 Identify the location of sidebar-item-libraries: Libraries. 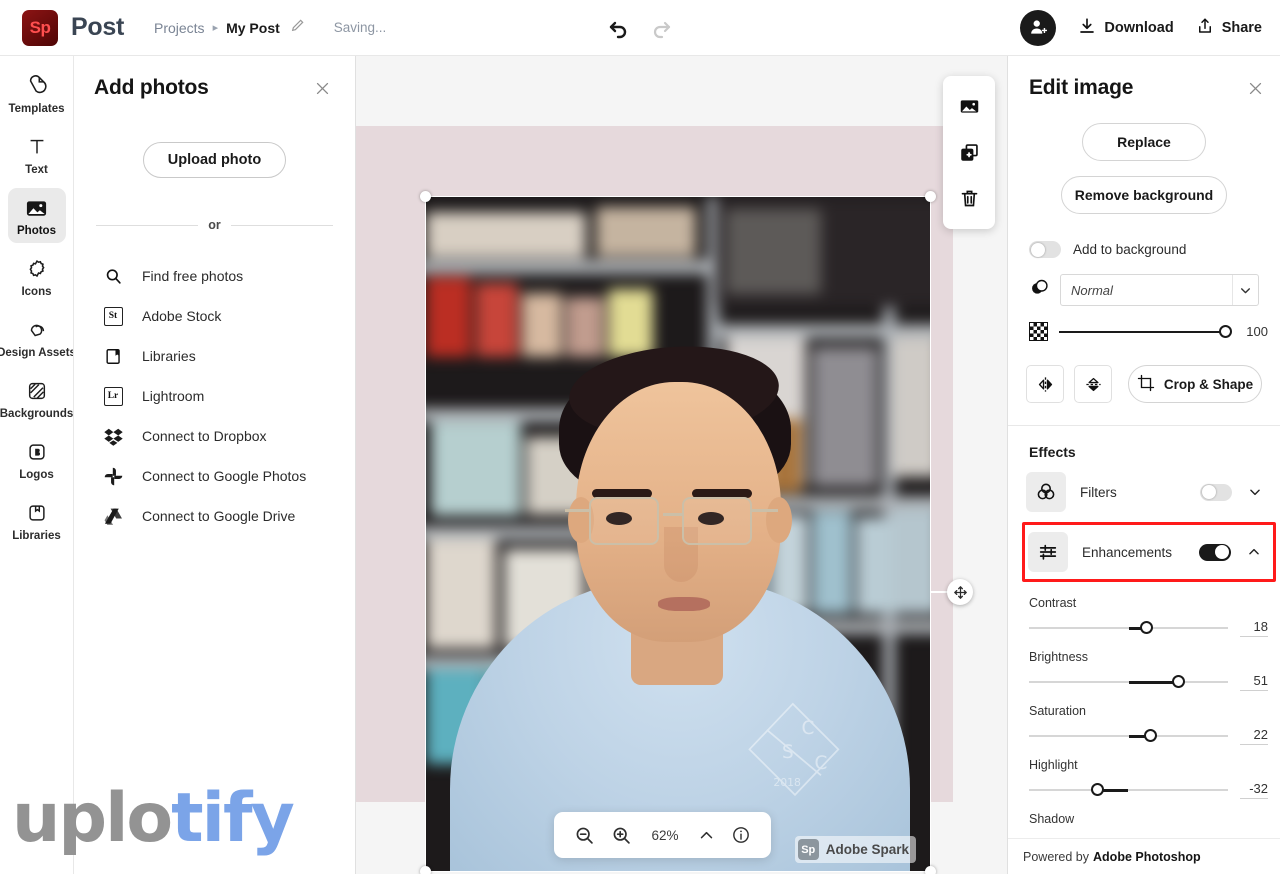
(37, 520).